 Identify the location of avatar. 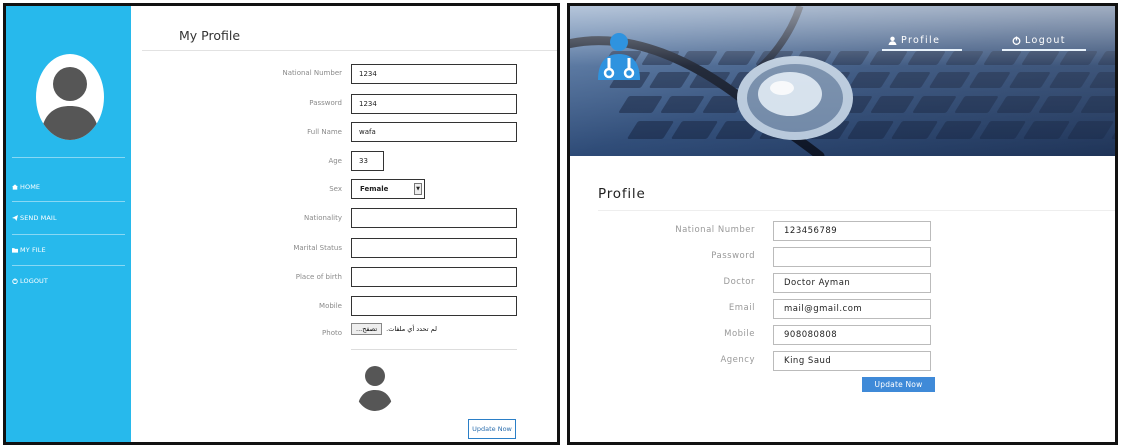
(70, 97).